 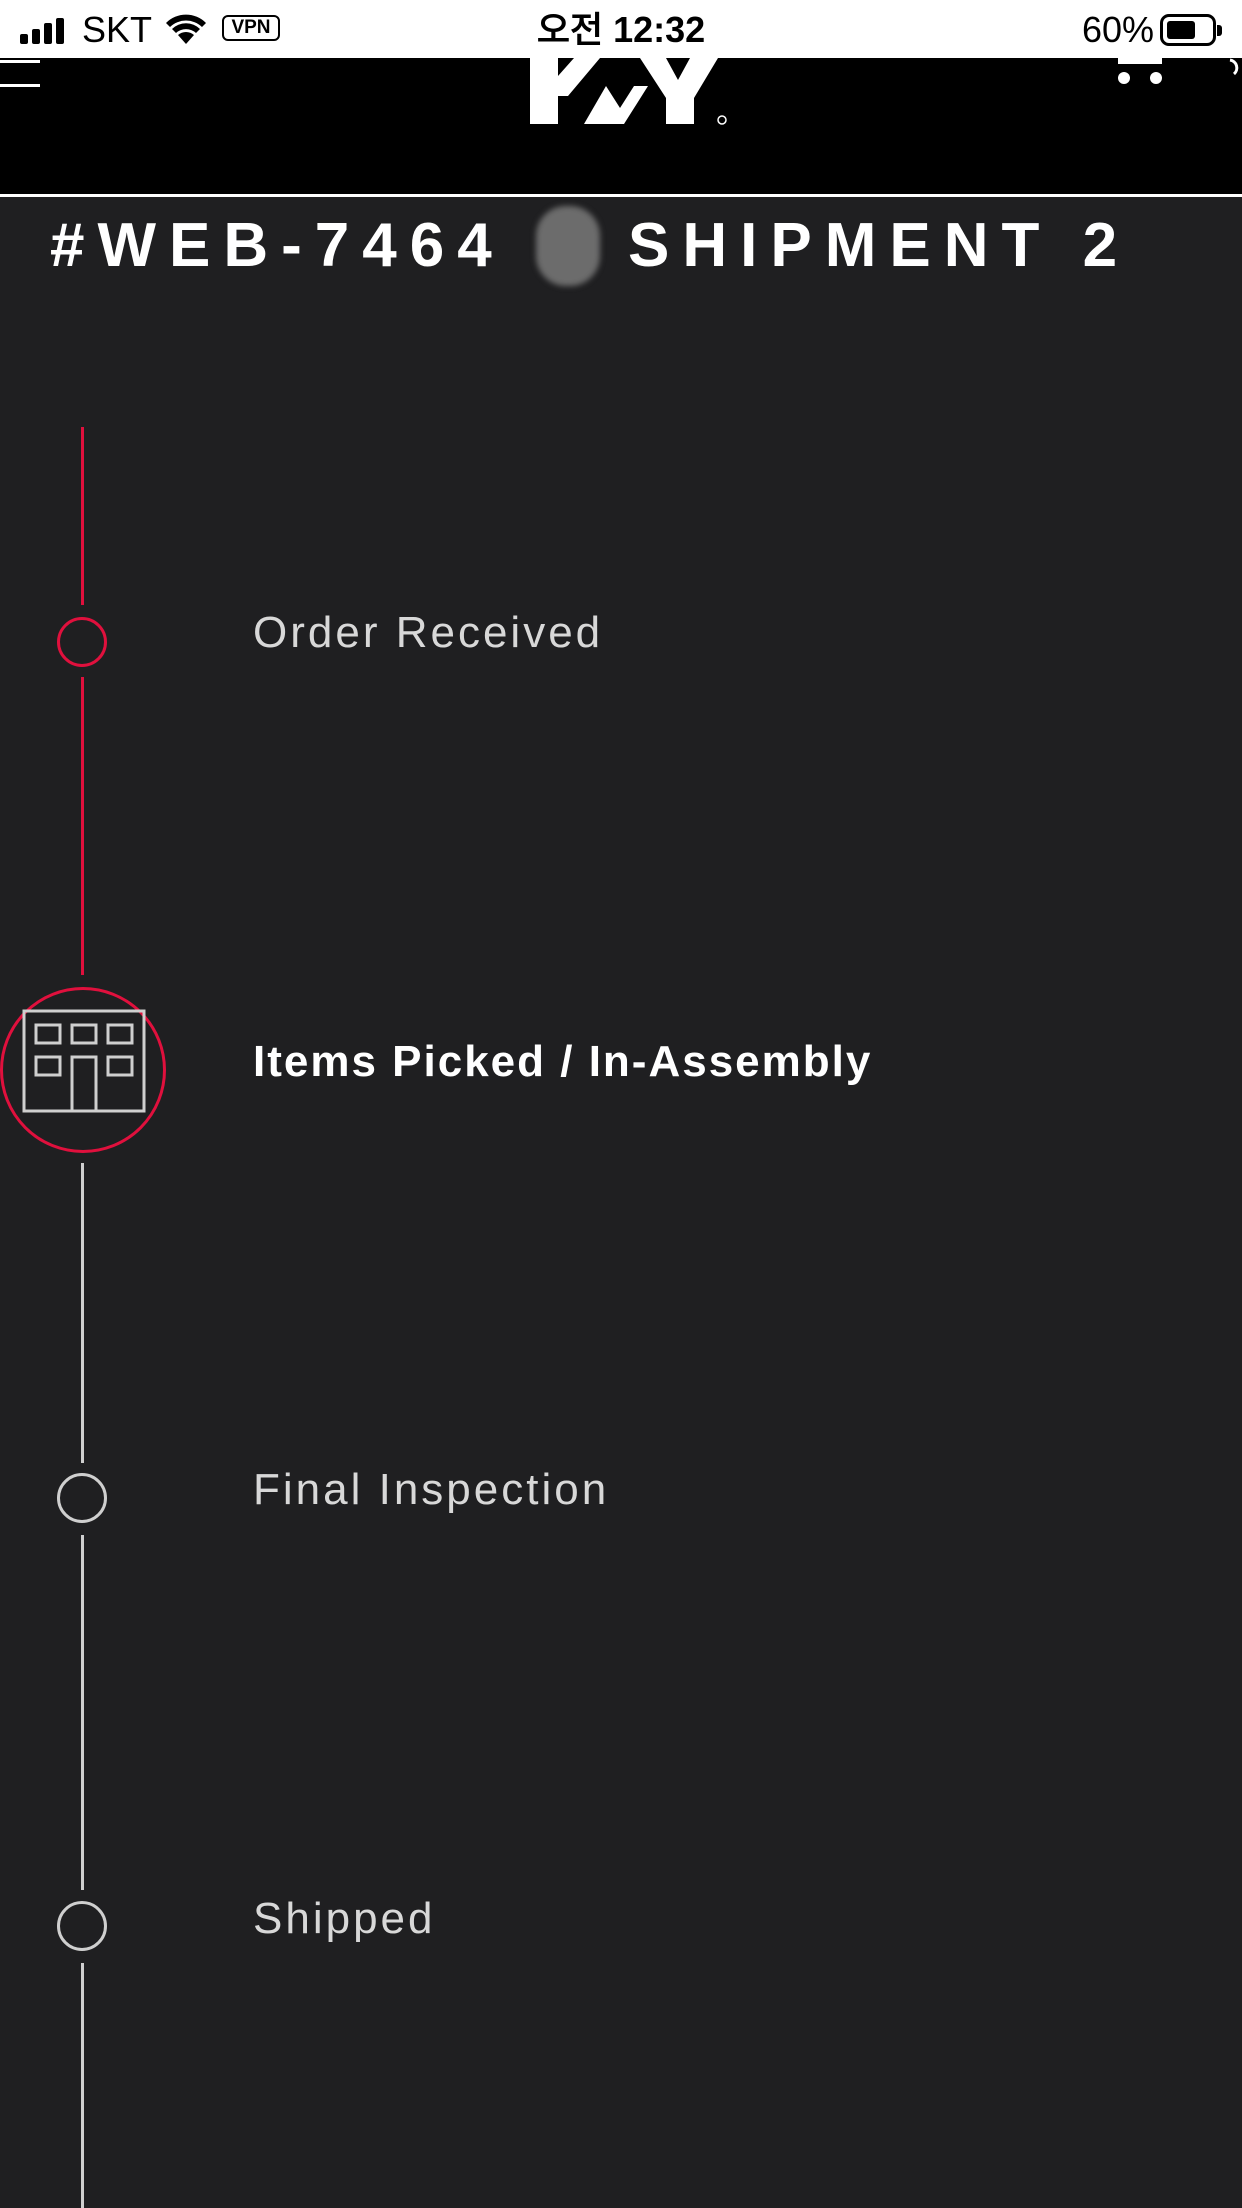 I want to click on site-header, so click(x=621, y=127).